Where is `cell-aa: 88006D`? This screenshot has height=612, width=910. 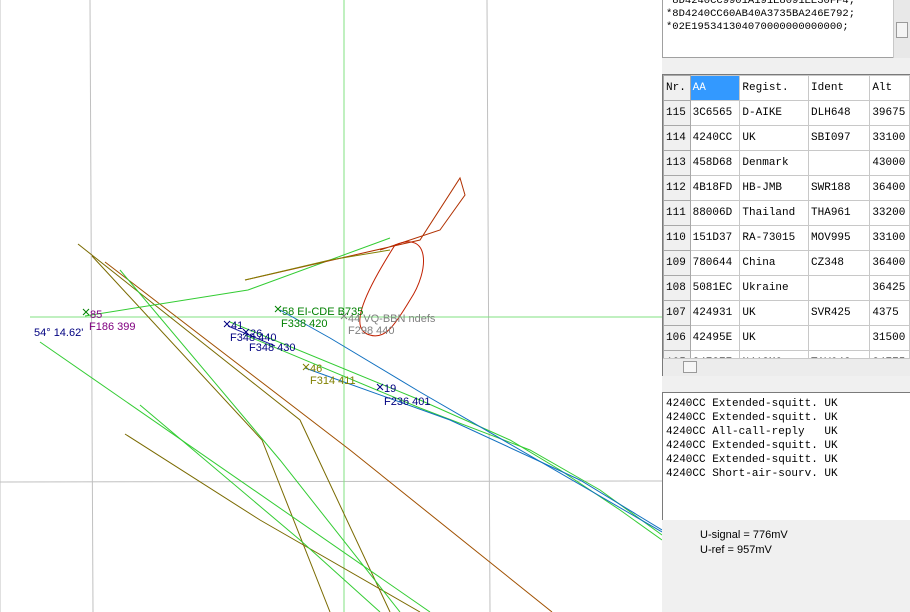
cell-aa: 88006D is located at coordinates (715, 213).